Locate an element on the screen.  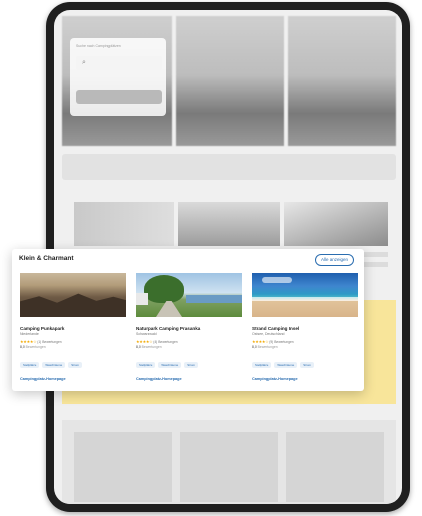
card-title: Klein & Charmant is located at coordinates (46, 258).